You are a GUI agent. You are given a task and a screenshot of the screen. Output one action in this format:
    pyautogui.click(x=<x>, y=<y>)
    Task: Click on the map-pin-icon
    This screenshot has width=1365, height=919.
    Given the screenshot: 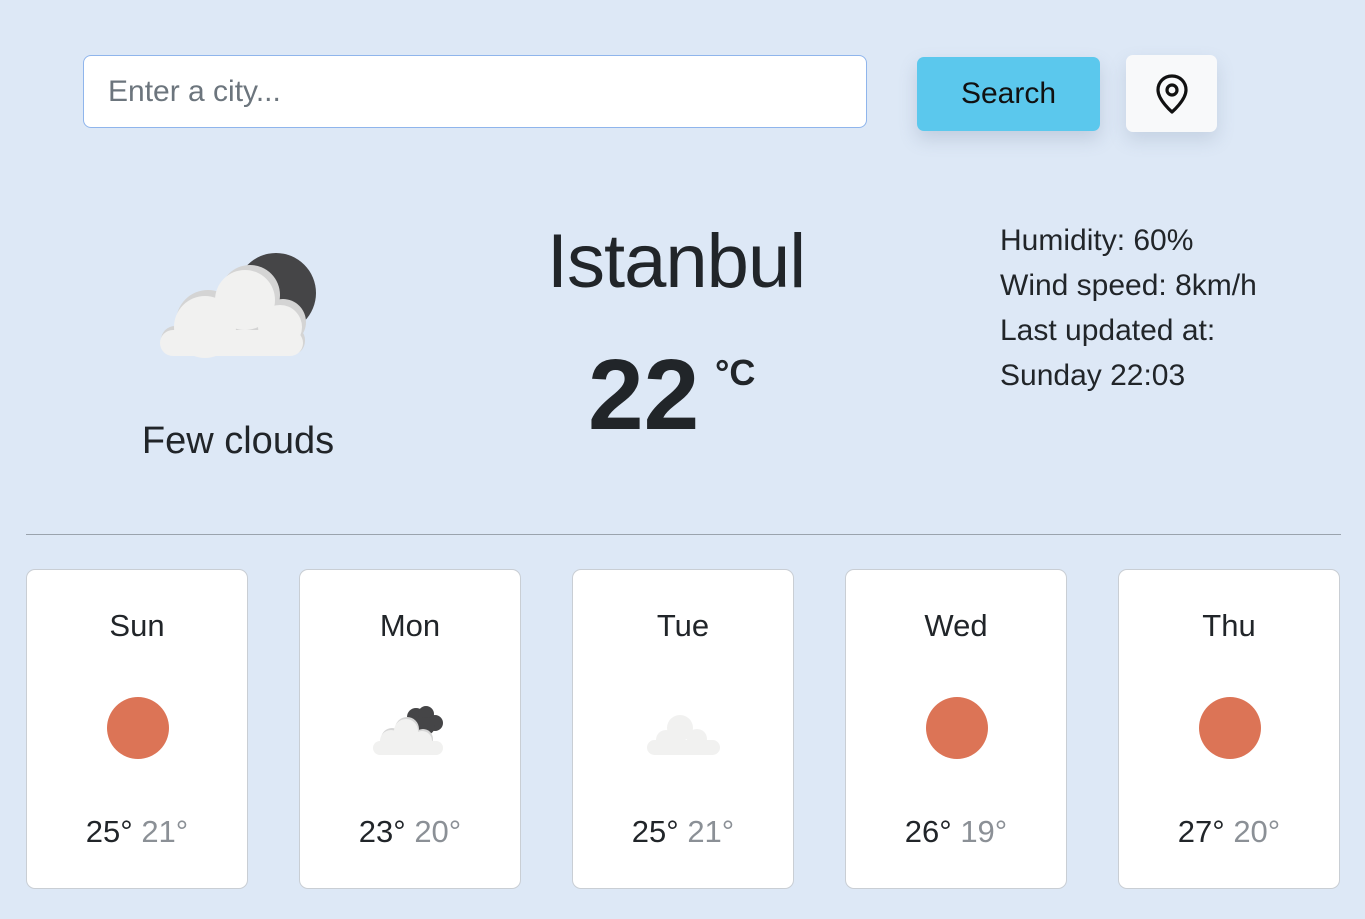 What is the action you would take?
    pyautogui.click(x=1171, y=93)
    